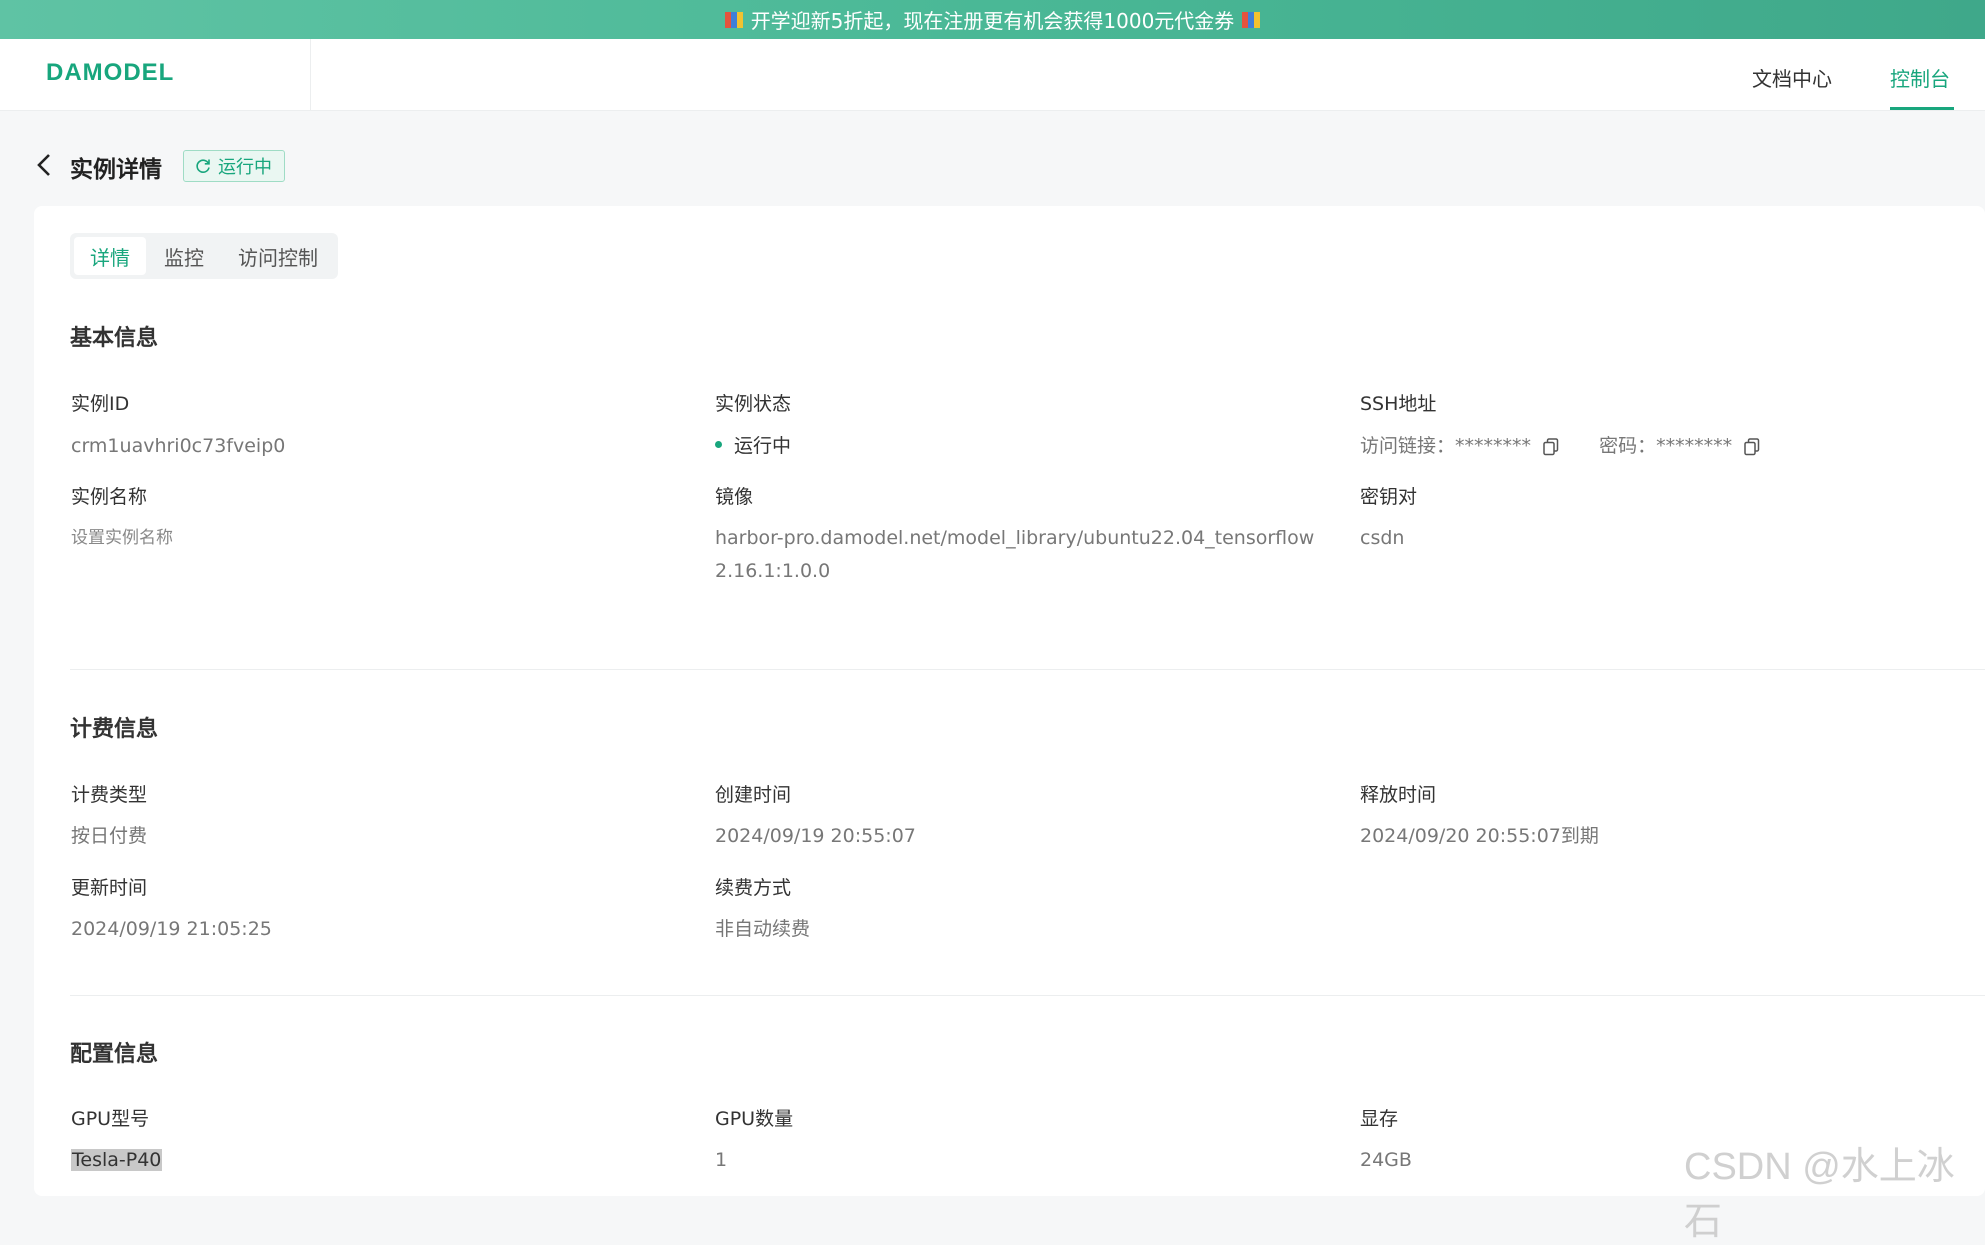 Image resolution: width=1985 pixels, height=1245 pixels. I want to click on image-label: 镜像, so click(734, 497).